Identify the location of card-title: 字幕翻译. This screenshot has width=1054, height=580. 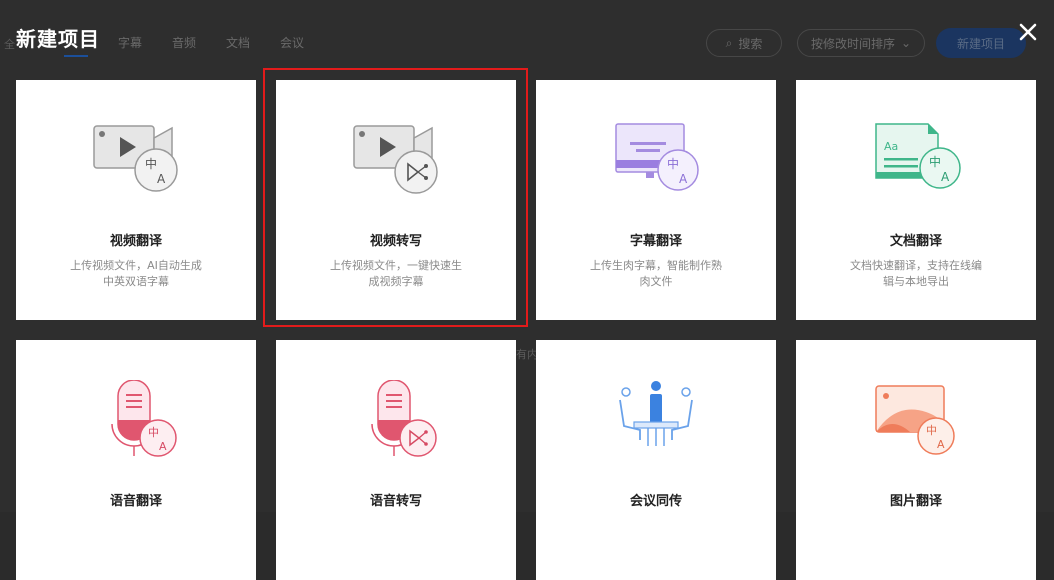
(655, 241).